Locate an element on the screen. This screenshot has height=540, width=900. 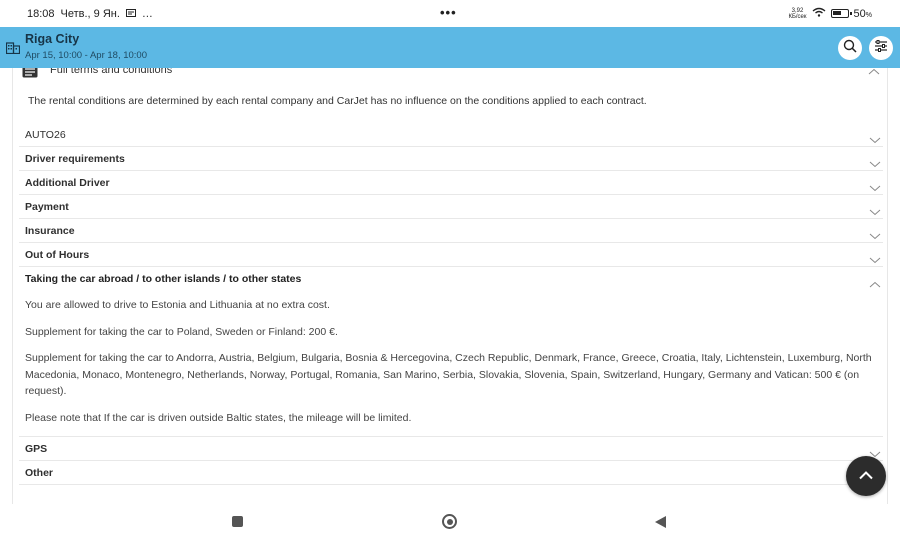
status-right: 3,92 КБ/сек 50% is located at coordinates (830, 13).